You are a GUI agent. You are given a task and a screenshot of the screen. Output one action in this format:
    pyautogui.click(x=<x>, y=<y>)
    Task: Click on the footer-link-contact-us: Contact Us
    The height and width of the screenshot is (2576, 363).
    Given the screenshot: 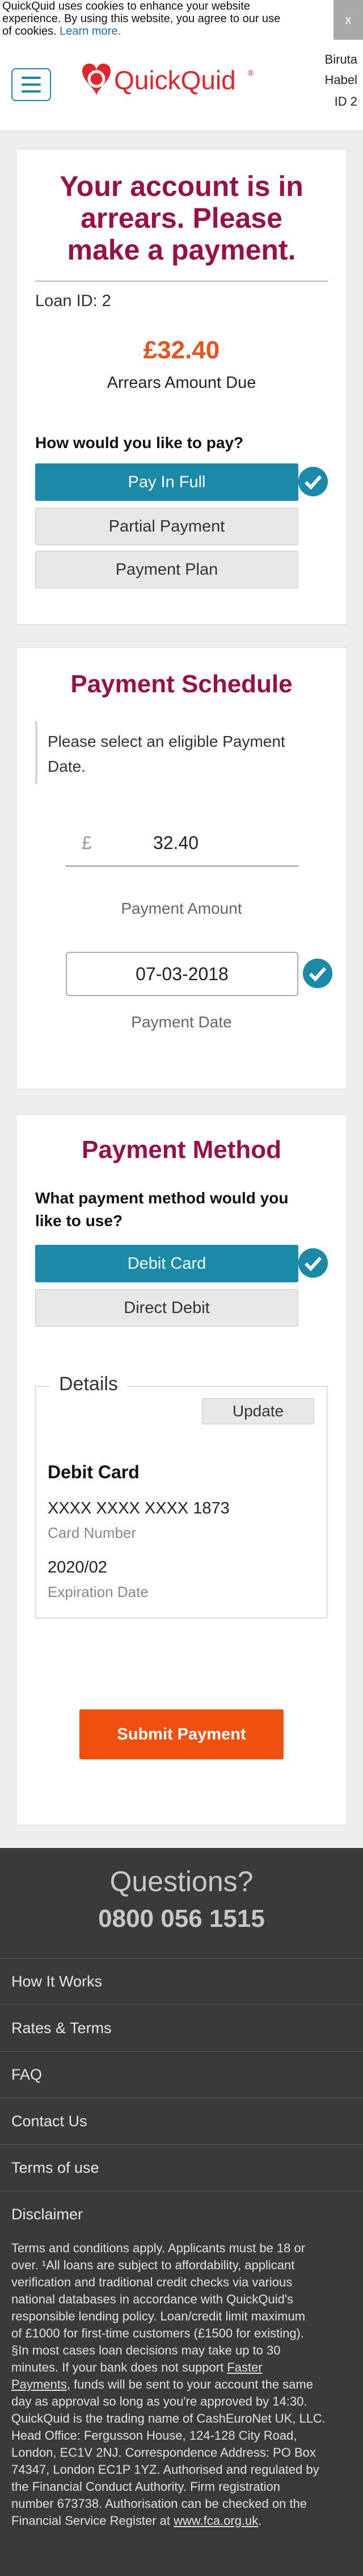 What is the action you would take?
    pyautogui.click(x=181, y=2121)
    